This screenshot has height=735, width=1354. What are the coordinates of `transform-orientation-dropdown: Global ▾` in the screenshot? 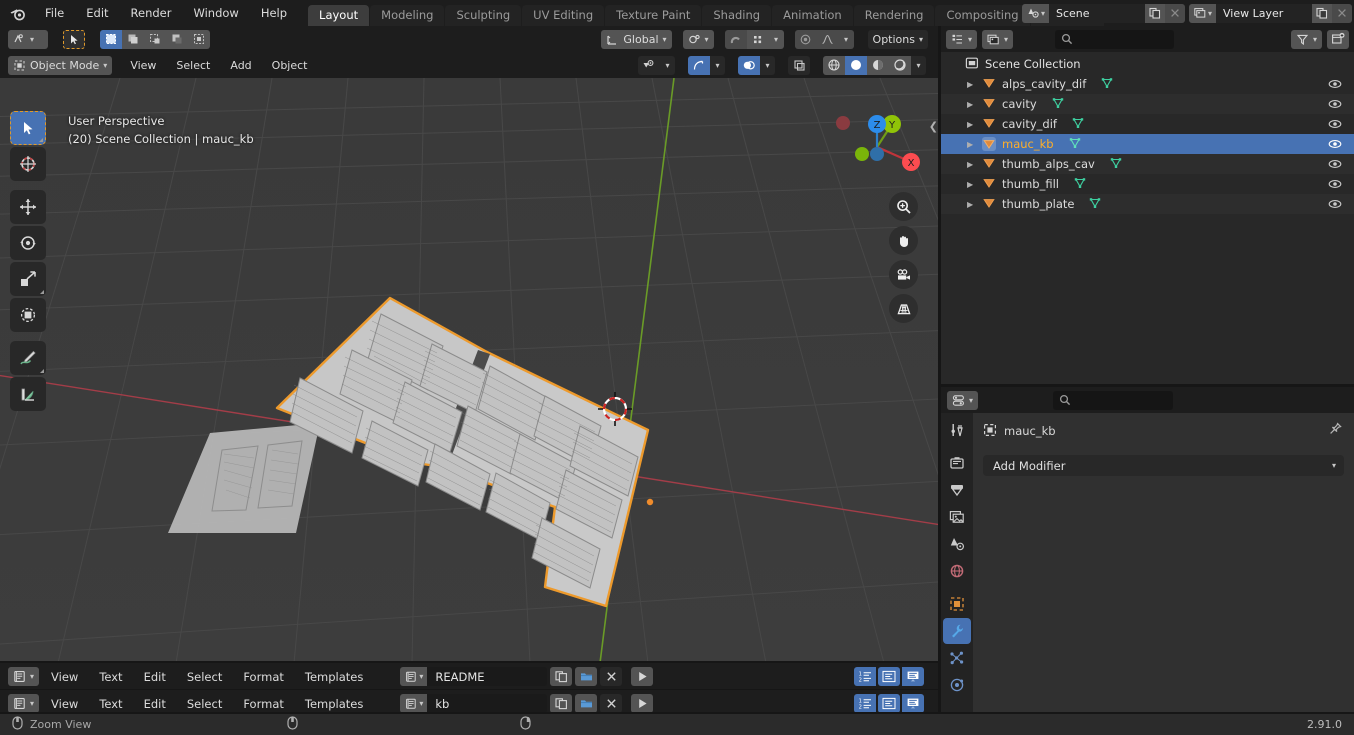 It's located at (636, 39).